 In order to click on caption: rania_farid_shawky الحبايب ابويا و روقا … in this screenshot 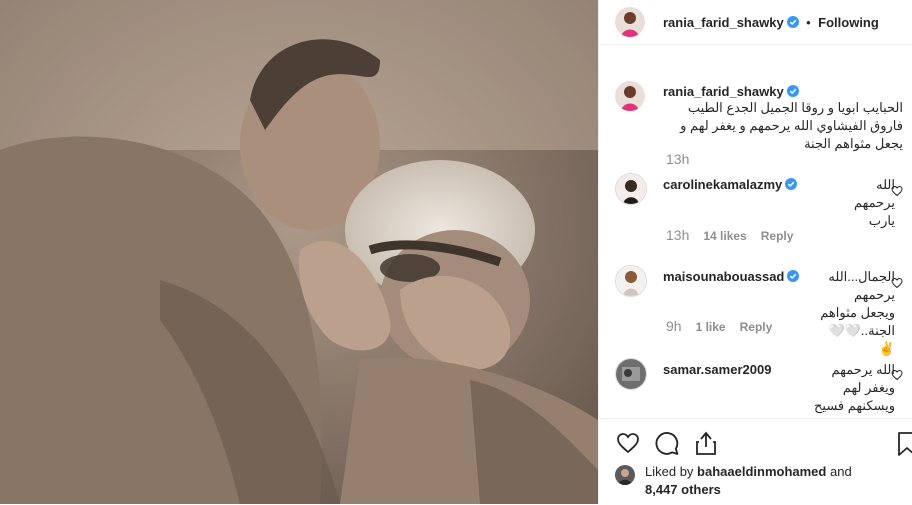, I will do `click(783, 117)`.